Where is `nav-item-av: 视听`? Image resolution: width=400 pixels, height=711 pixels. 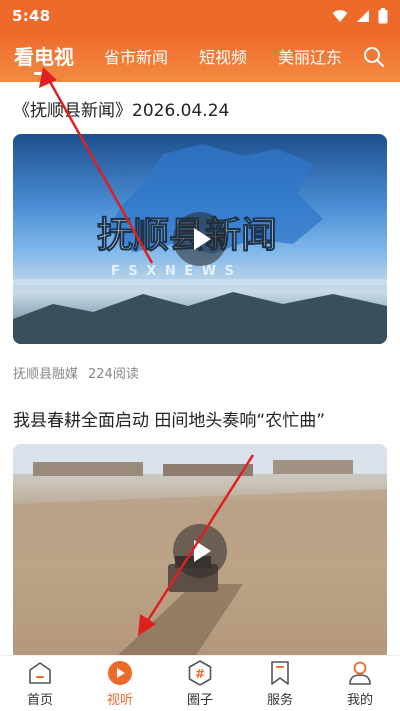 nav-item-av: 视听 is located at coordinates (120, 683).